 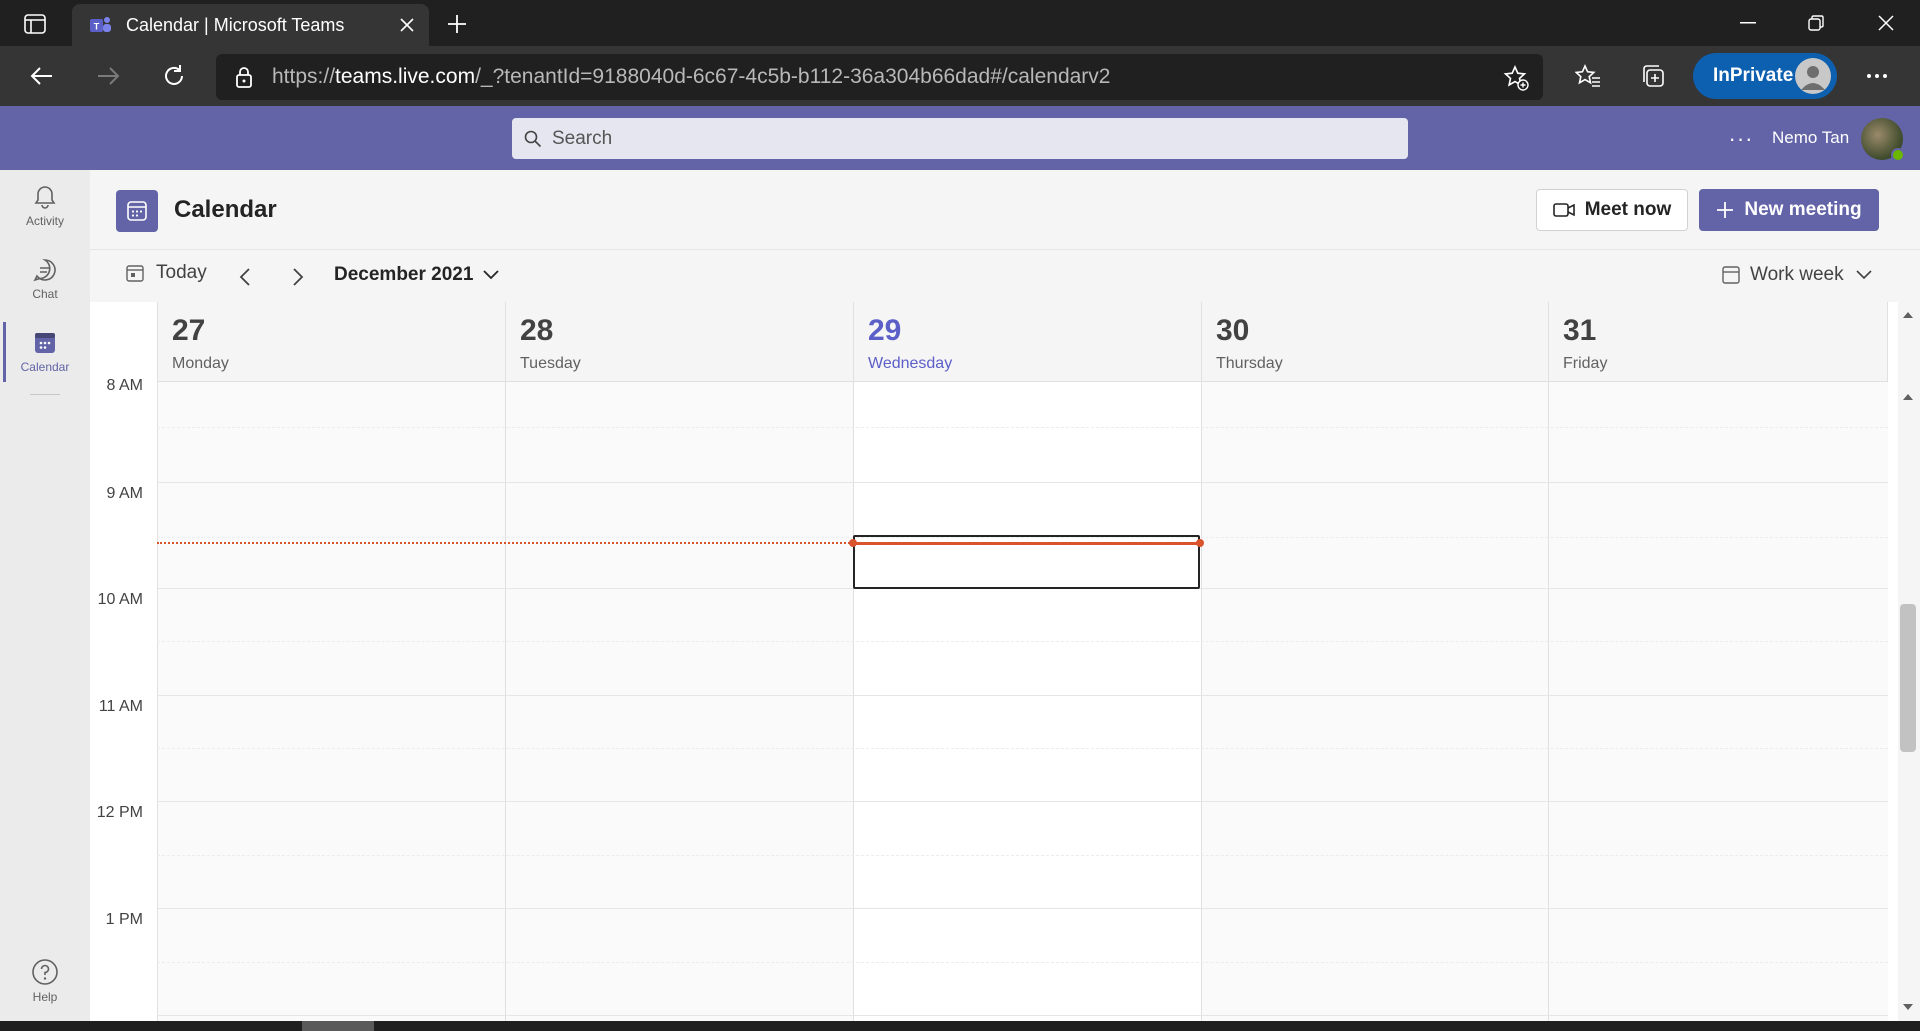 I want to click on user-avatar, so click(x=1883, y=140).